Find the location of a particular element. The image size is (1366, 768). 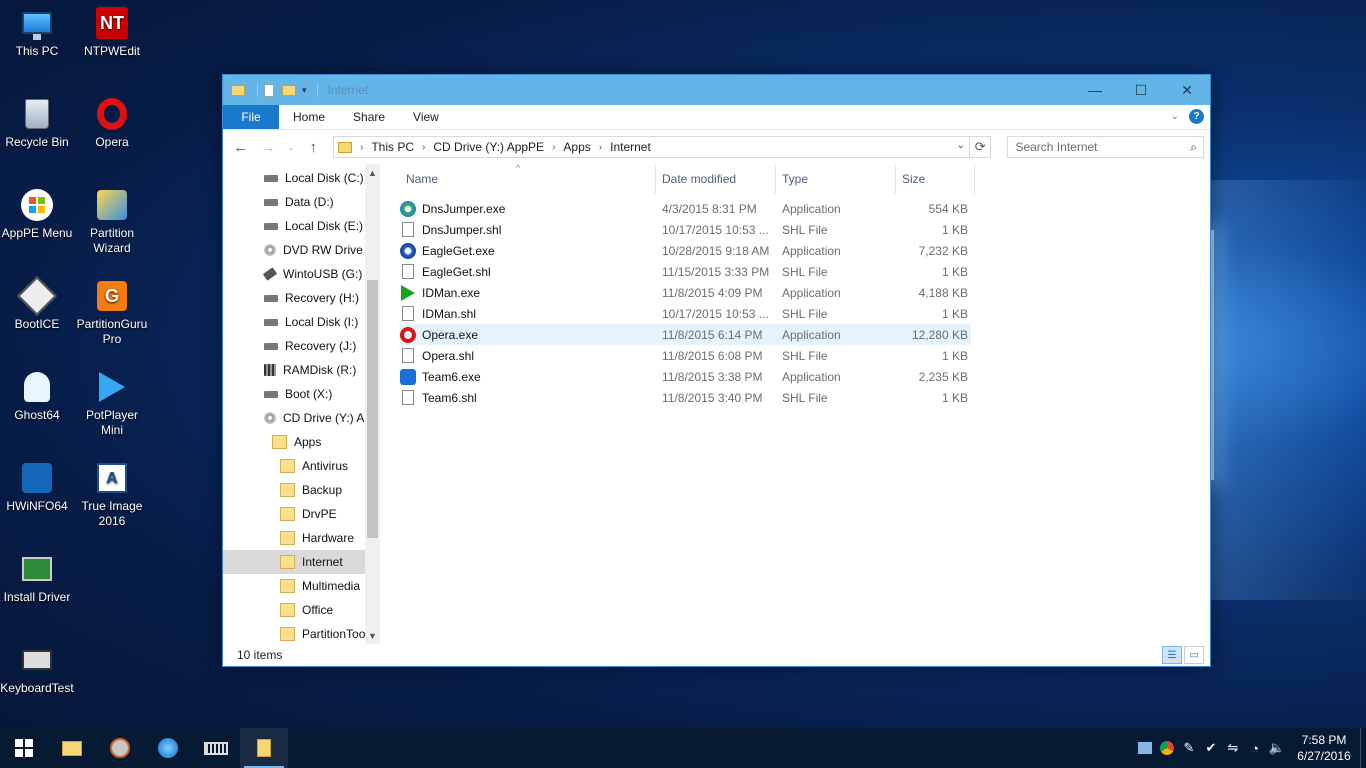

properties-icon is located at coordinates (269, 90).